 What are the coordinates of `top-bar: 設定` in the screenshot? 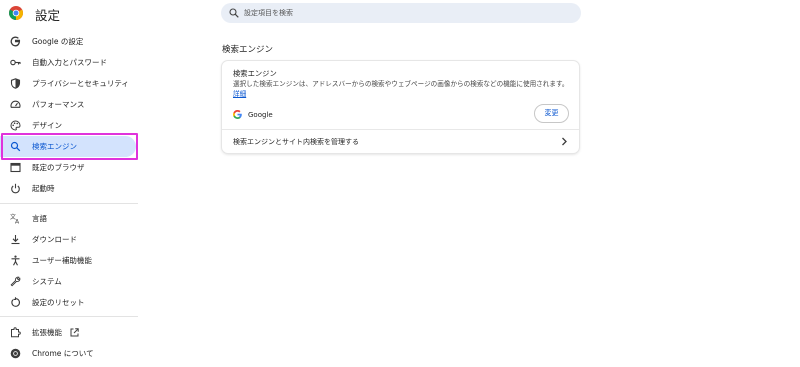 It's located at (400, 13).